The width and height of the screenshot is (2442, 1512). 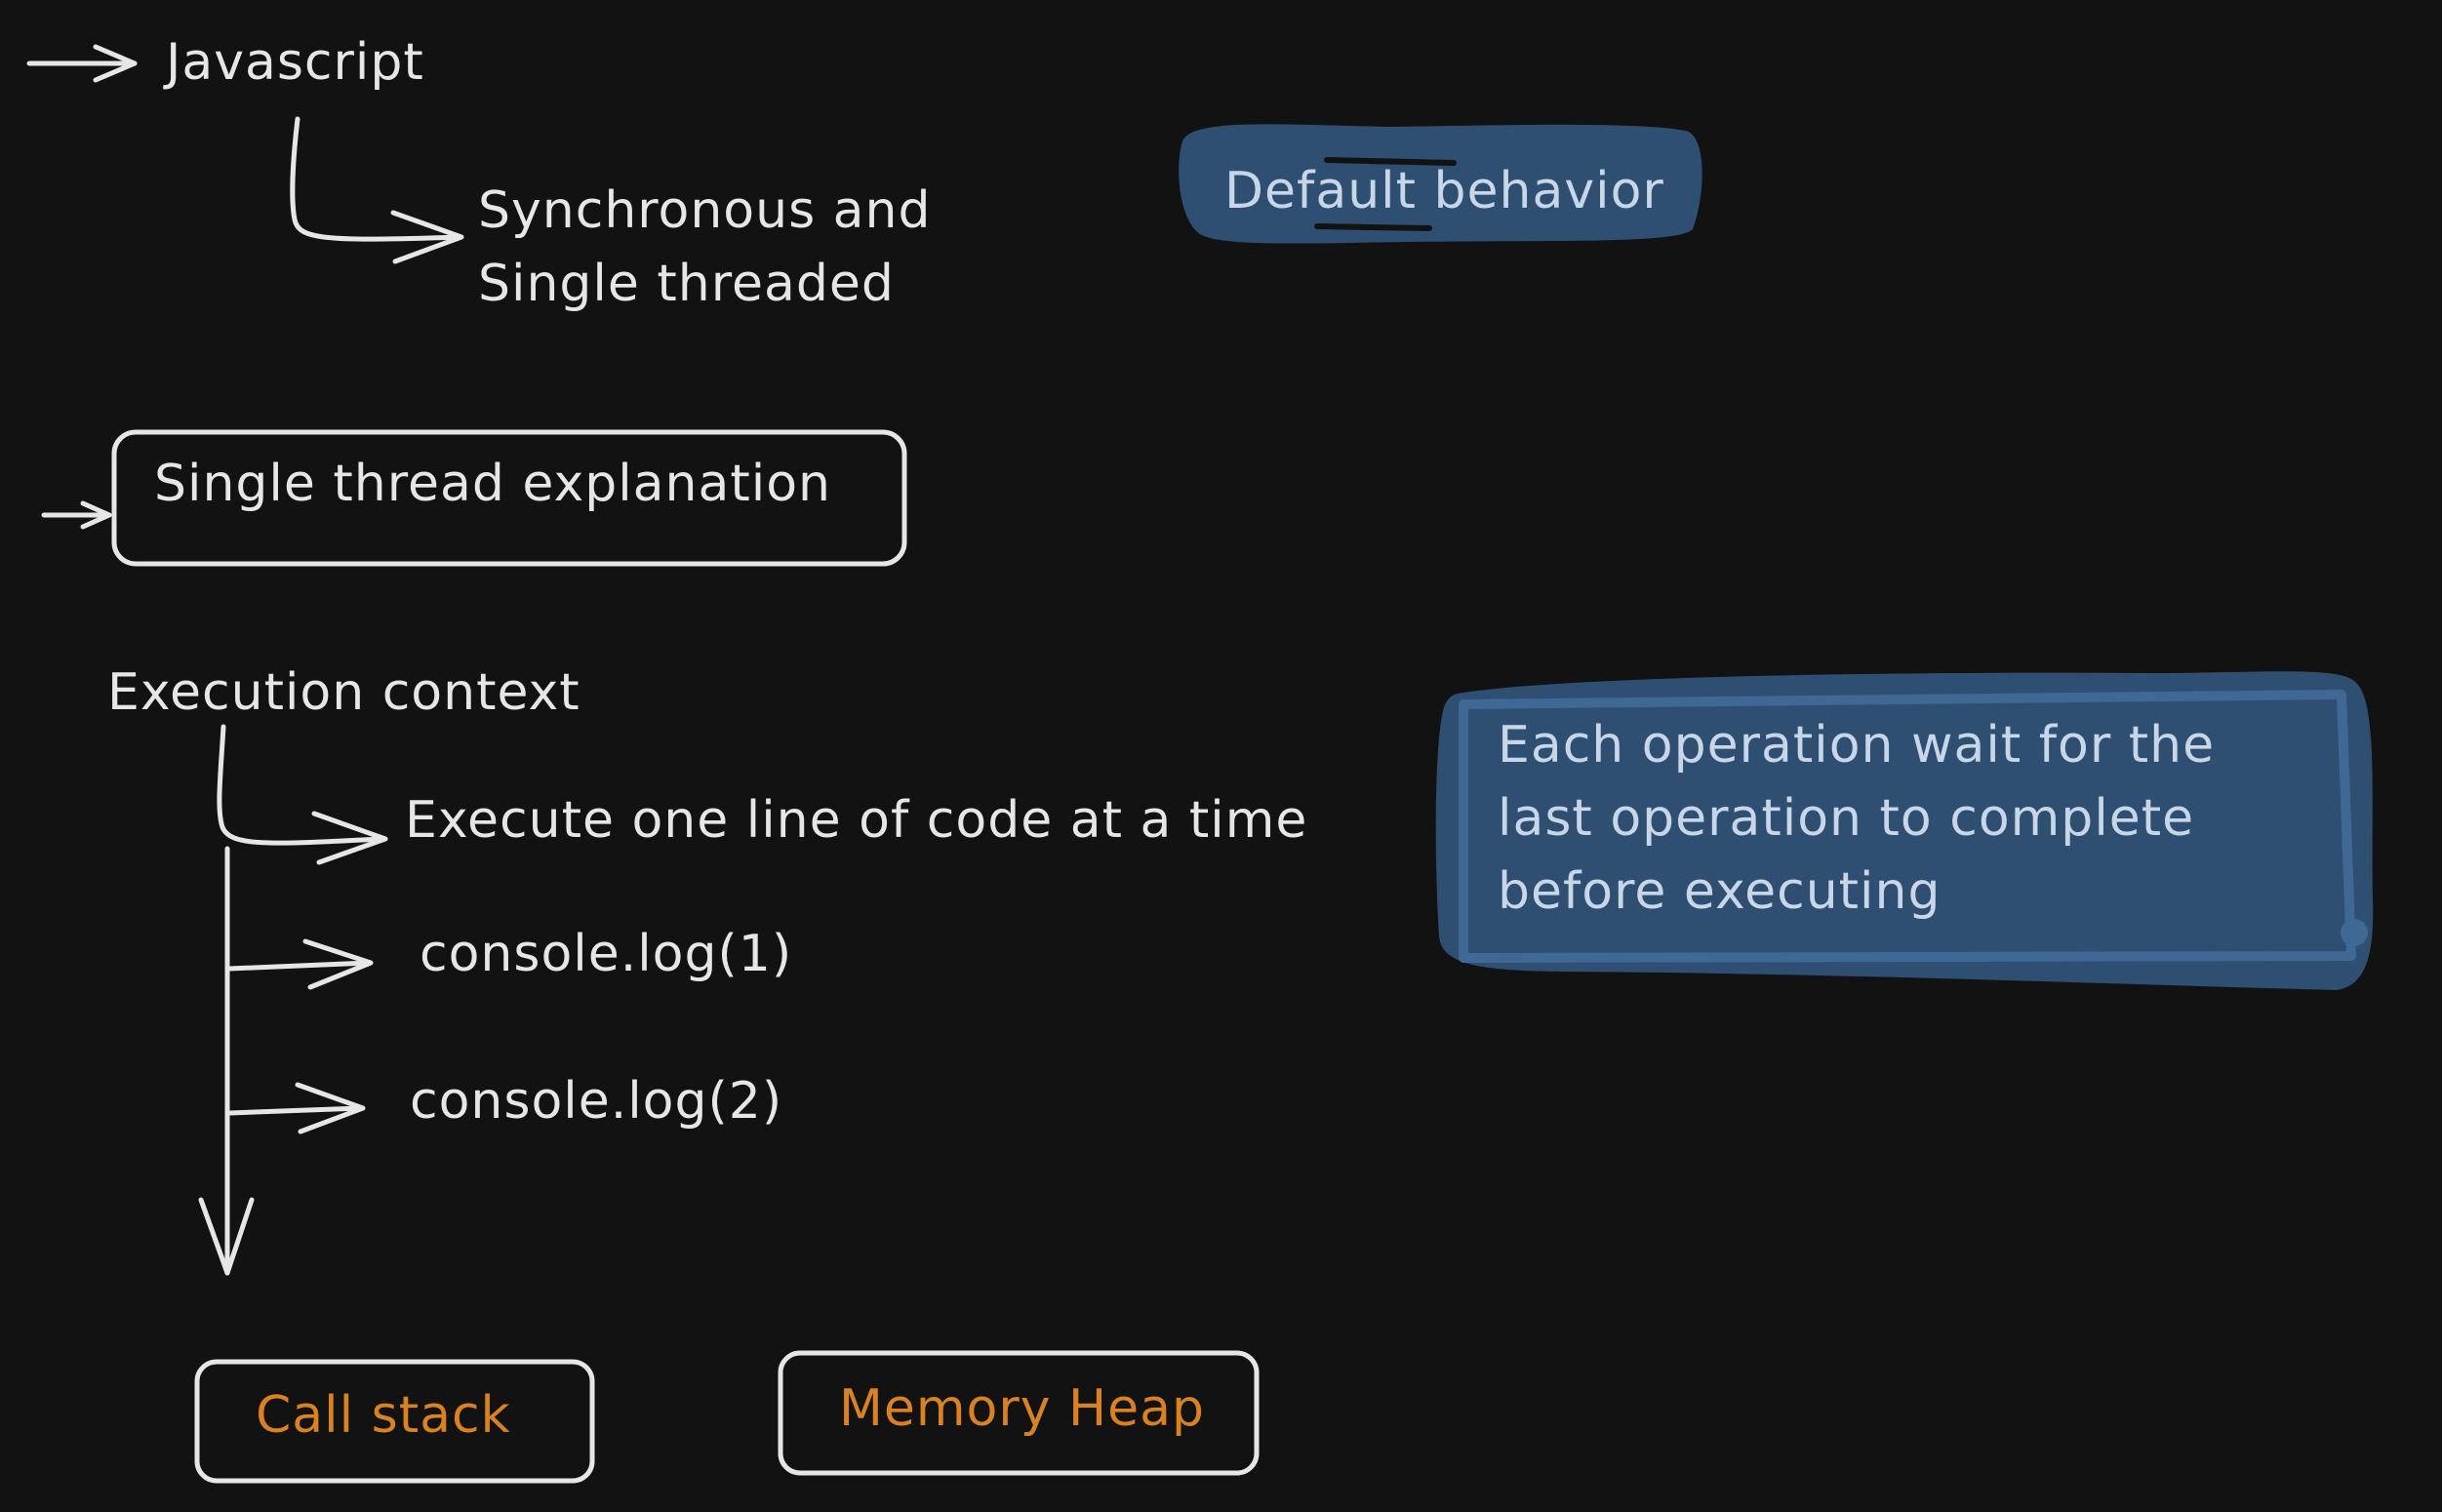 What do you see at coordinates (82, 63) in the screenshot?
I see `arrow-to-javascript` at bounding box center [82, 63].